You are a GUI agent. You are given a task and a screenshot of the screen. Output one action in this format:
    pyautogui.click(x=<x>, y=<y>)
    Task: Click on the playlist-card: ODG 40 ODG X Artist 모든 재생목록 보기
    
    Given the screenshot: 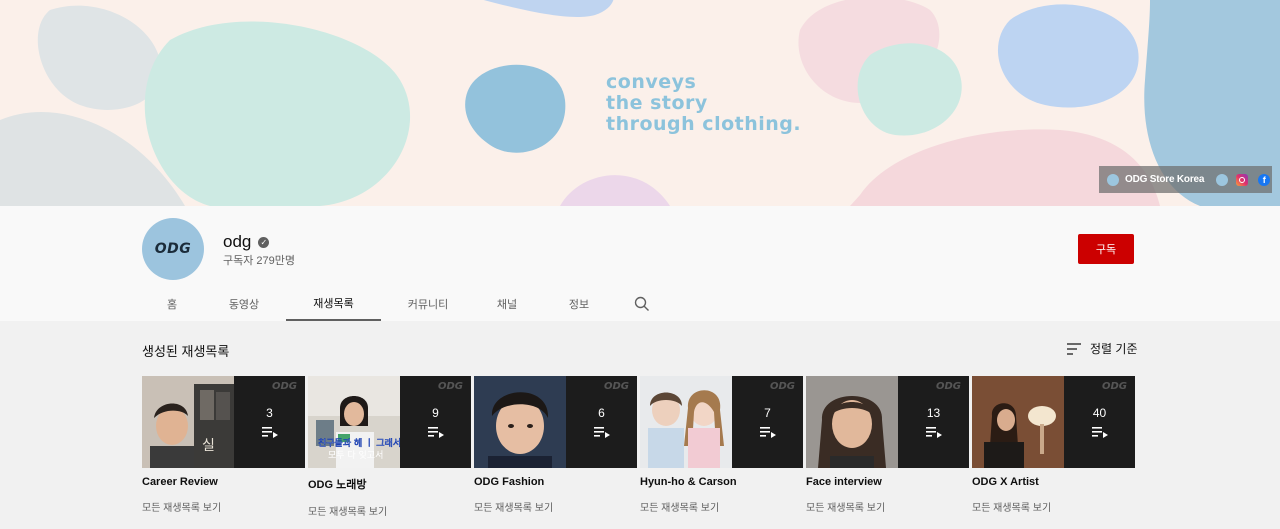 What is the action you would take?
    pyautogui.click(x=1053, y=447)
    